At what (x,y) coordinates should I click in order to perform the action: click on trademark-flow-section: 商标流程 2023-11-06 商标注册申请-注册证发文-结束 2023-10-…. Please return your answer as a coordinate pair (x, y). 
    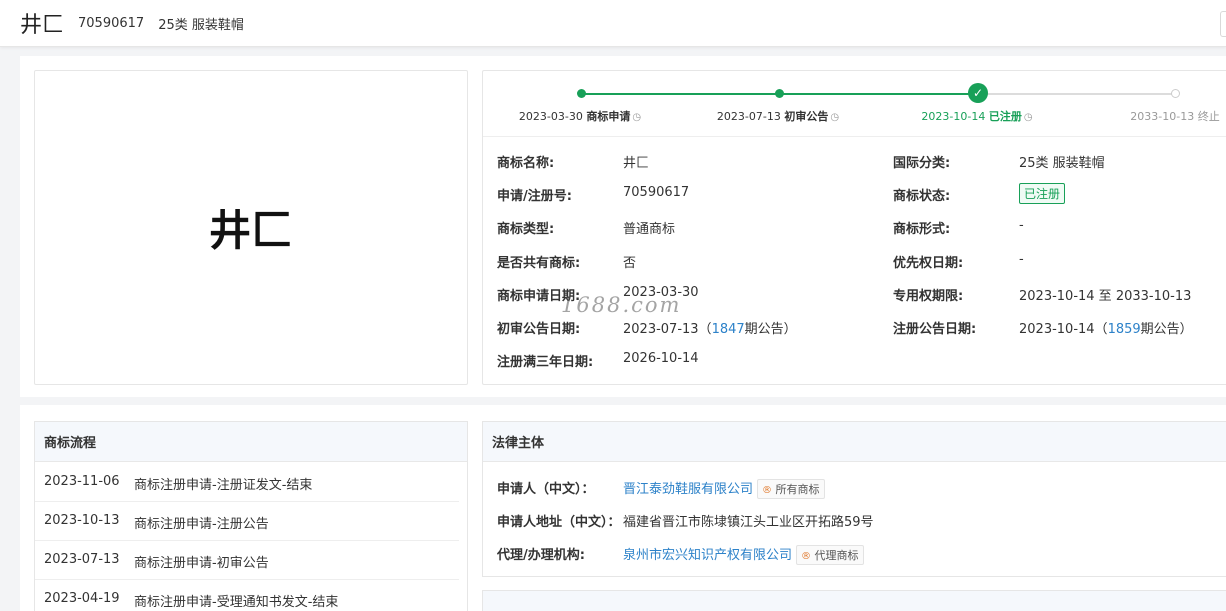
    Looking at the image, I should click on (251, 516).